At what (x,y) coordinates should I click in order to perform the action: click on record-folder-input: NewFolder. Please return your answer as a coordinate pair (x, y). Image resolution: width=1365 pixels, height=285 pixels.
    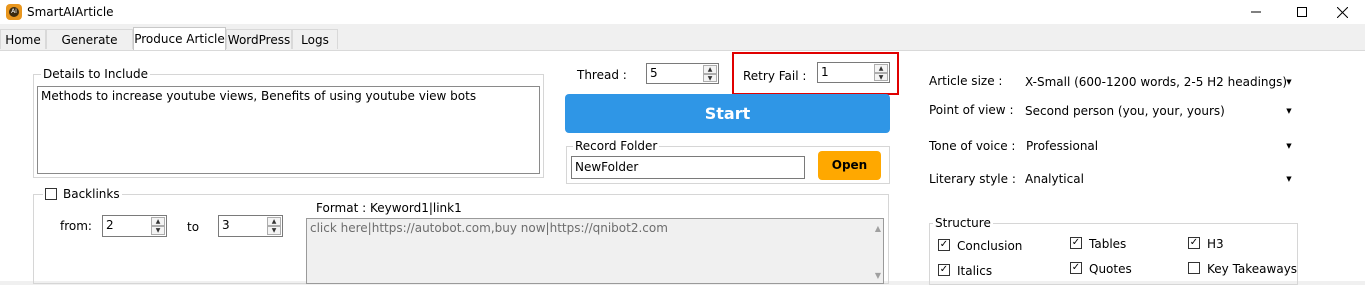
    Looking at the image, I should click on (688, 167).